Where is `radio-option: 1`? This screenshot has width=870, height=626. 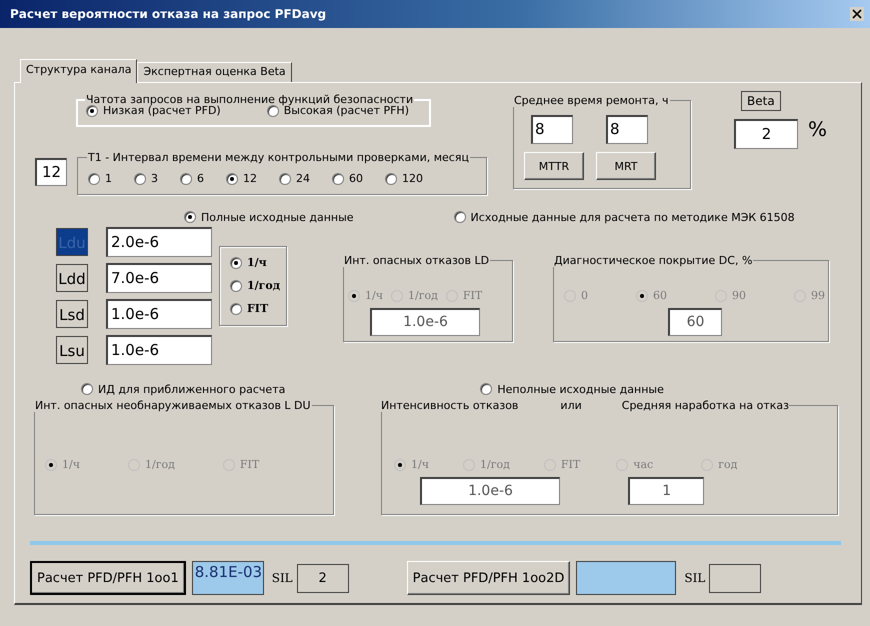 radio-option: 1 is located at coordinates (100, 178).